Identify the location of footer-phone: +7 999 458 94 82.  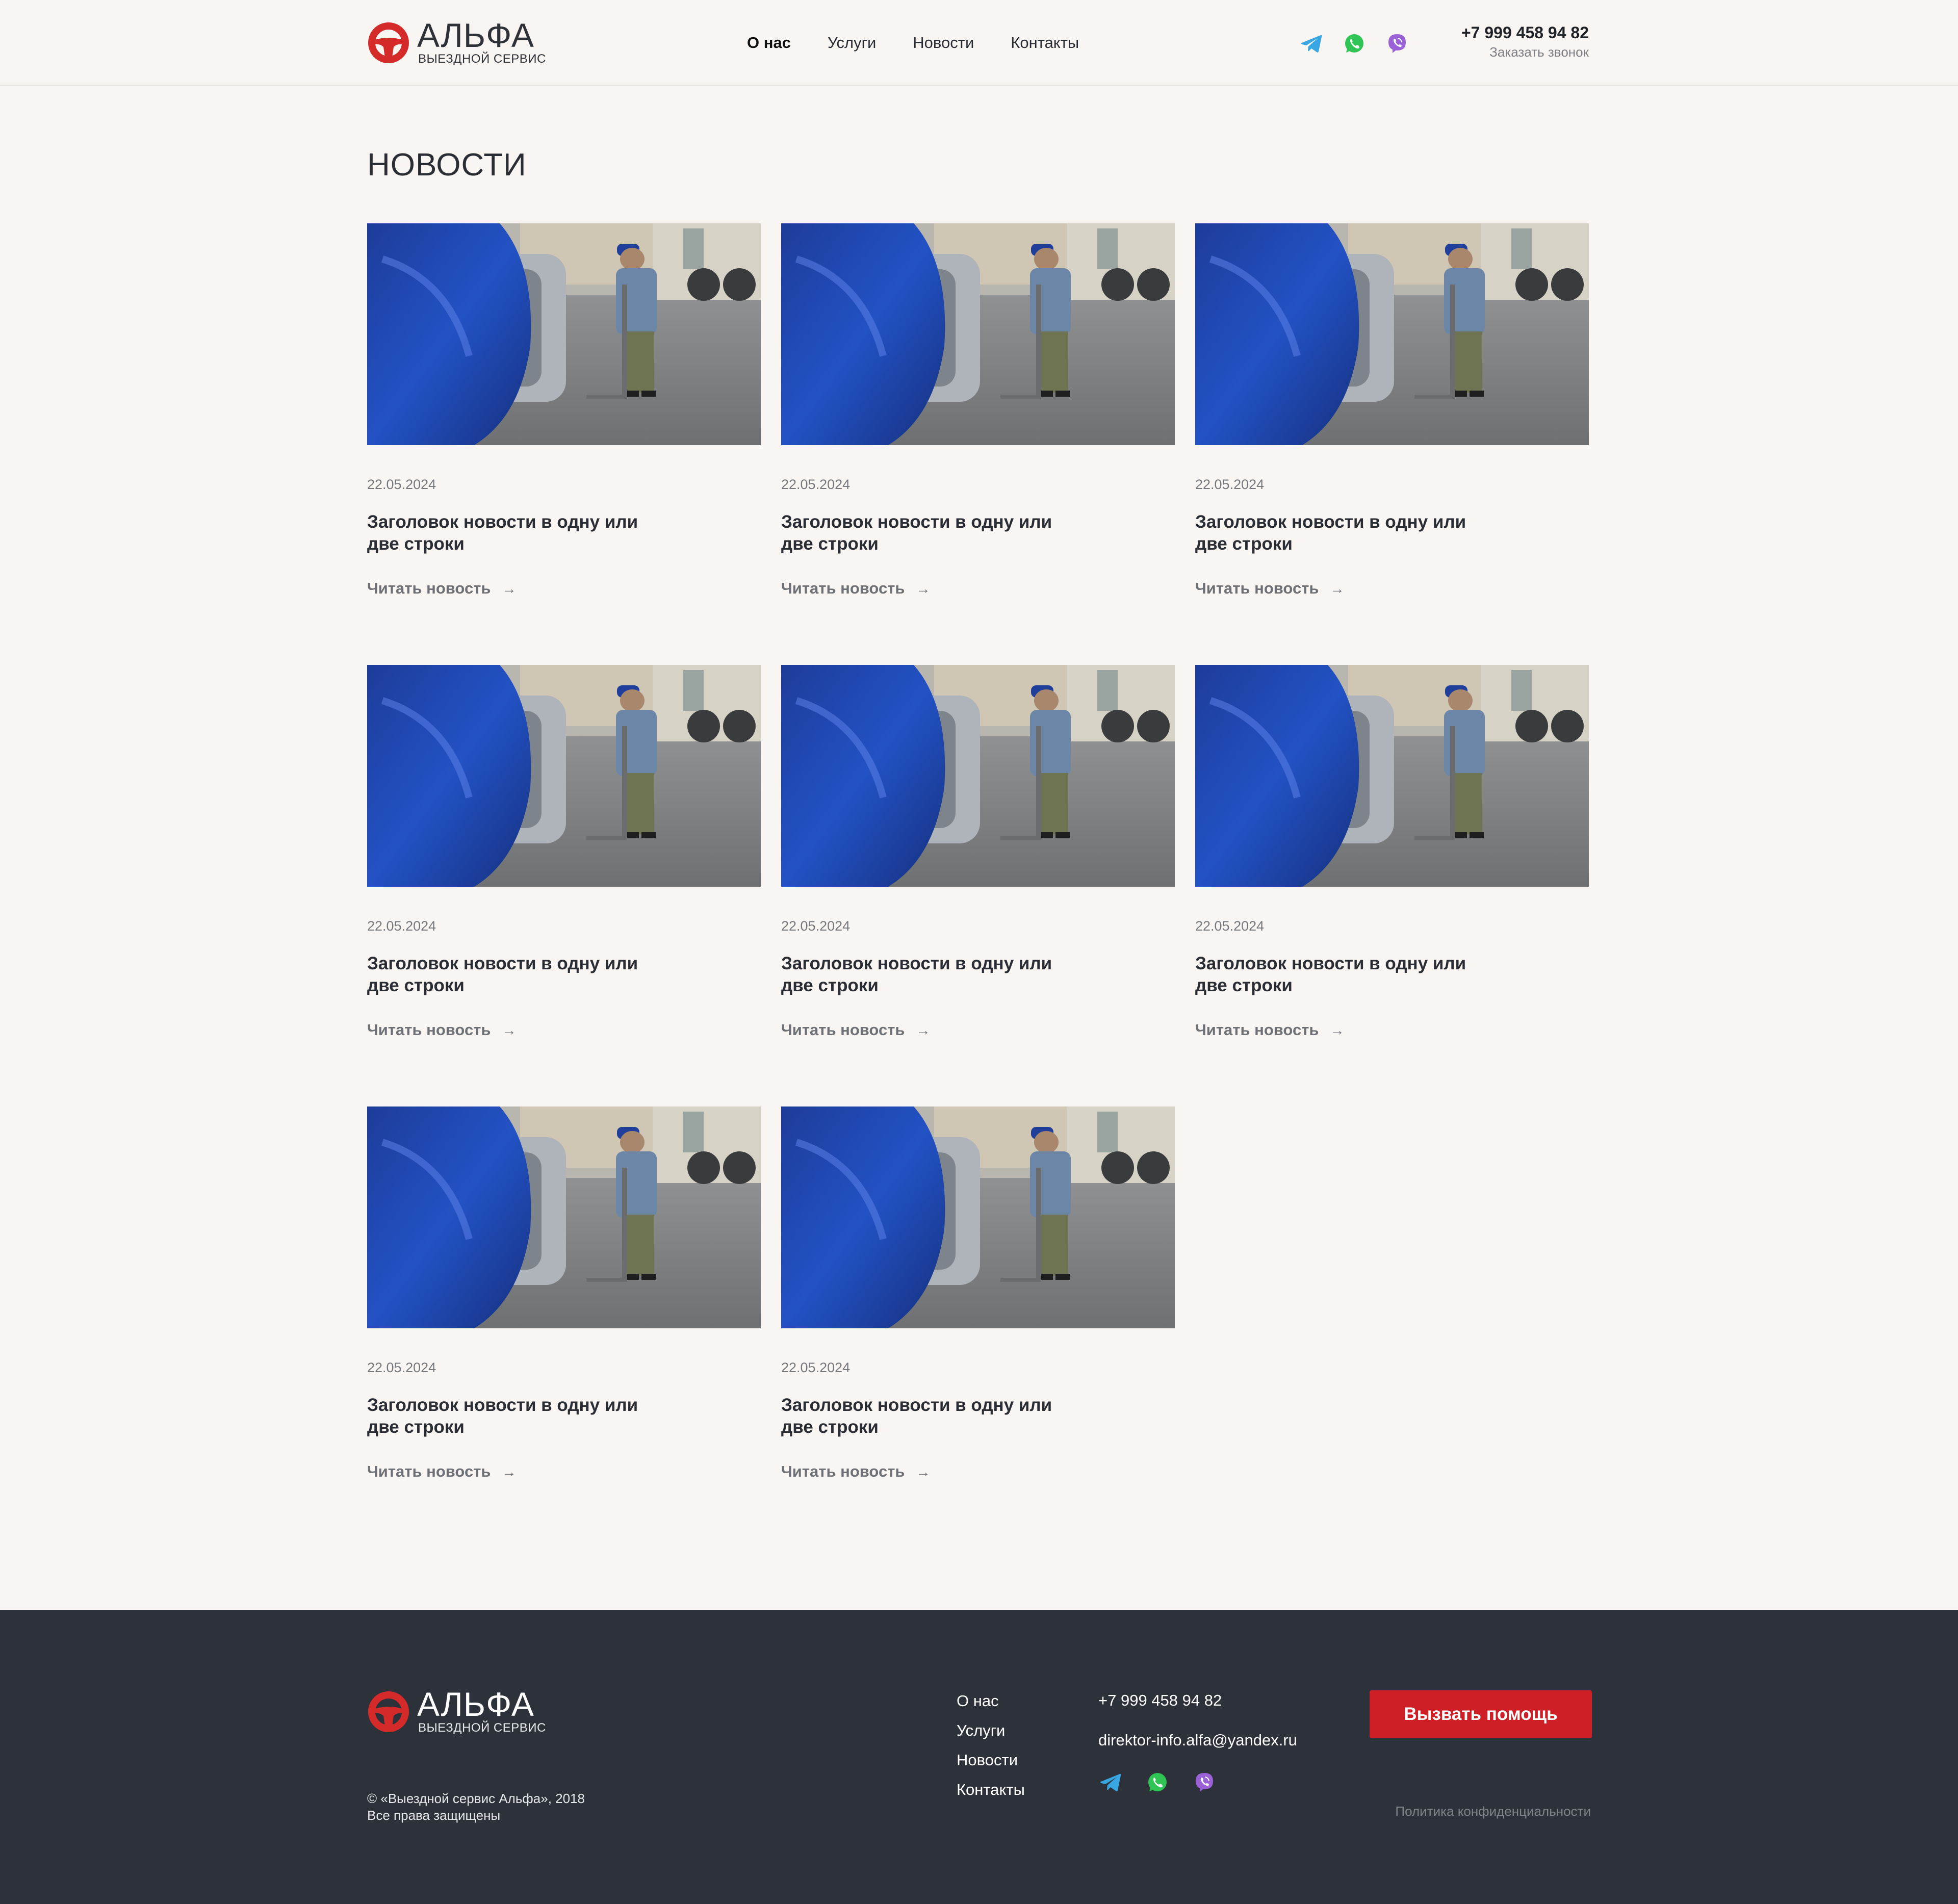
(1160, 1700).